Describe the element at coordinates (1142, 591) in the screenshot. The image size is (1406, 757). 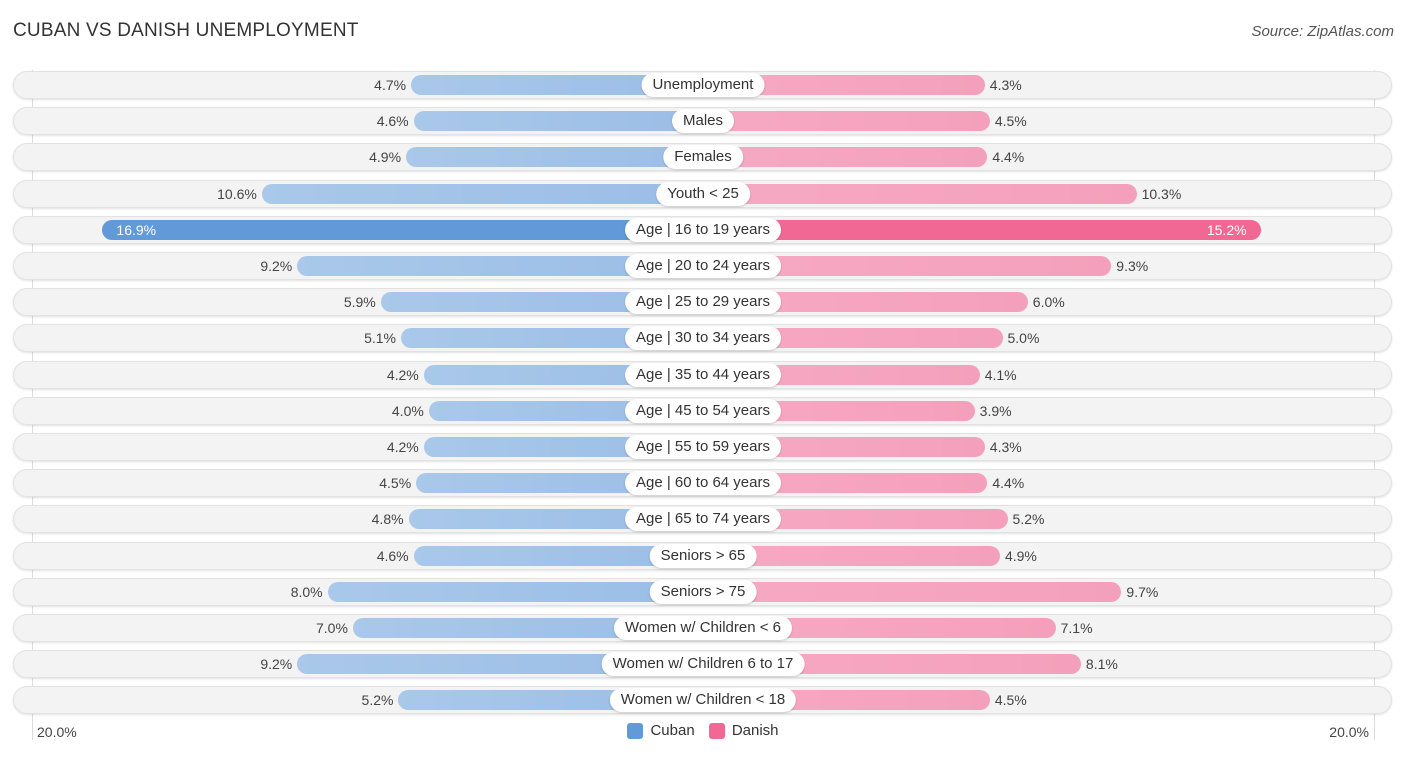
I see `value-label-danish: 9.7%` at that location.